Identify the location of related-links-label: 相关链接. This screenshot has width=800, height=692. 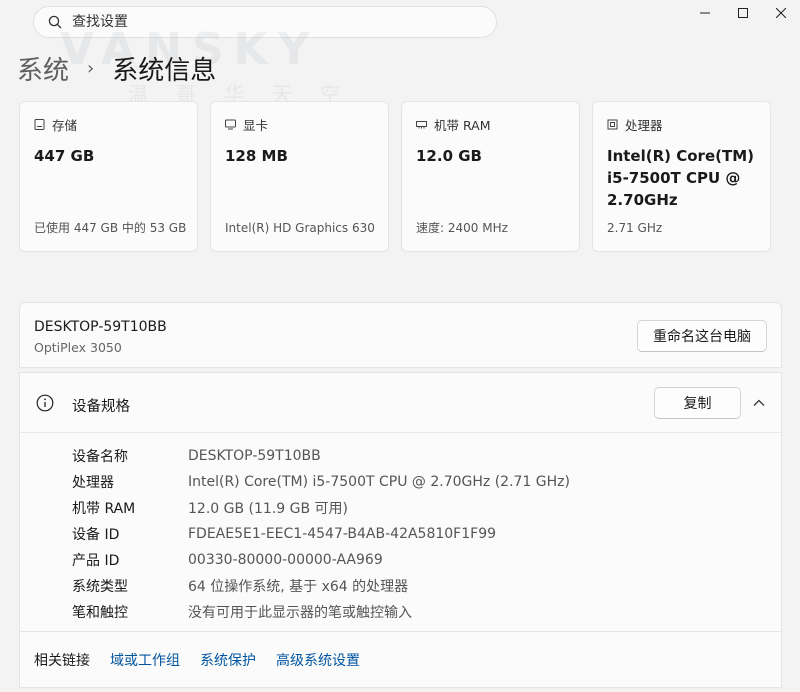
(62, 660).